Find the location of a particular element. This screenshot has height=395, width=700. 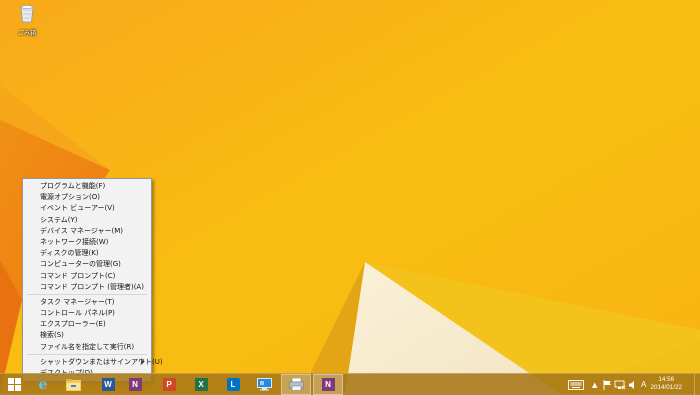

menu-item-system: システム(Y) is located at coordinates (87, 220).